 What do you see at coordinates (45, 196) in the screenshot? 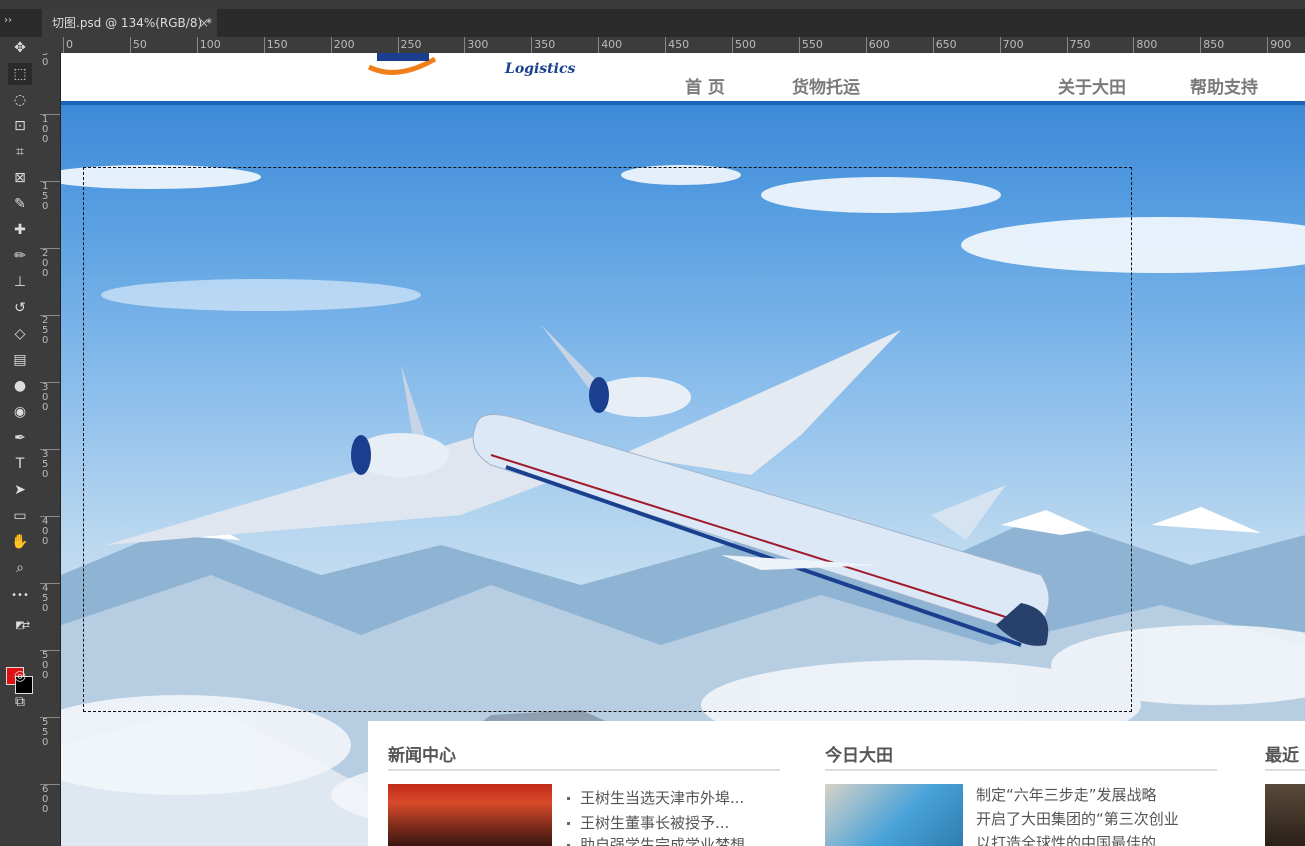
I see `ruler-tick-label: 1 5 0` at bounding box center [45, 196].